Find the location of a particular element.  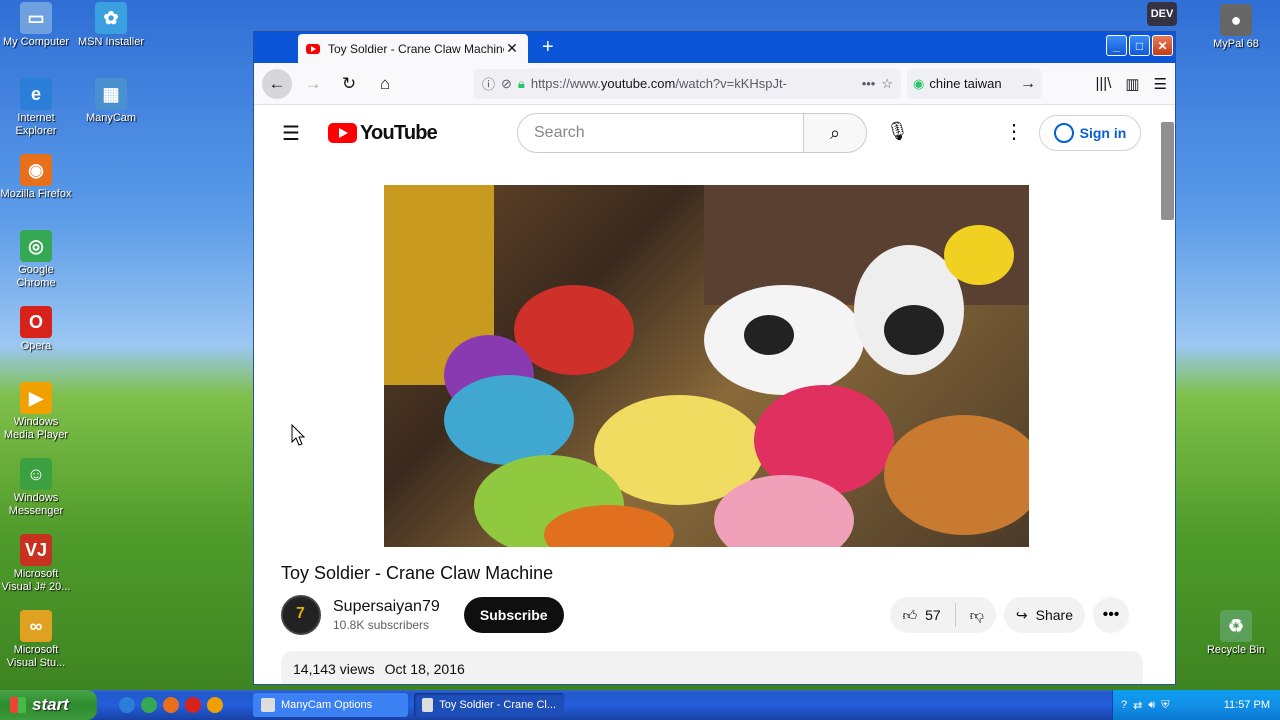

sidebar-icon: ▥ is located at coordinates (1132, 84).